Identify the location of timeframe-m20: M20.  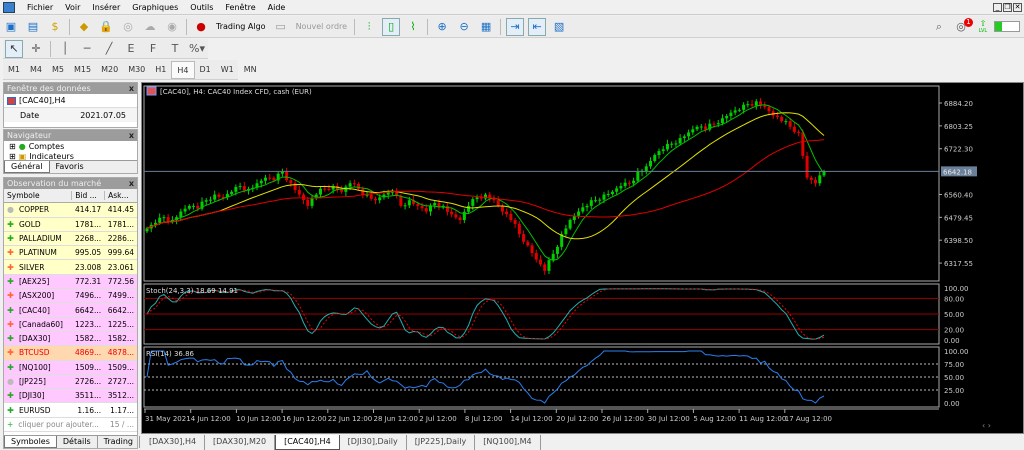
(109, 70).